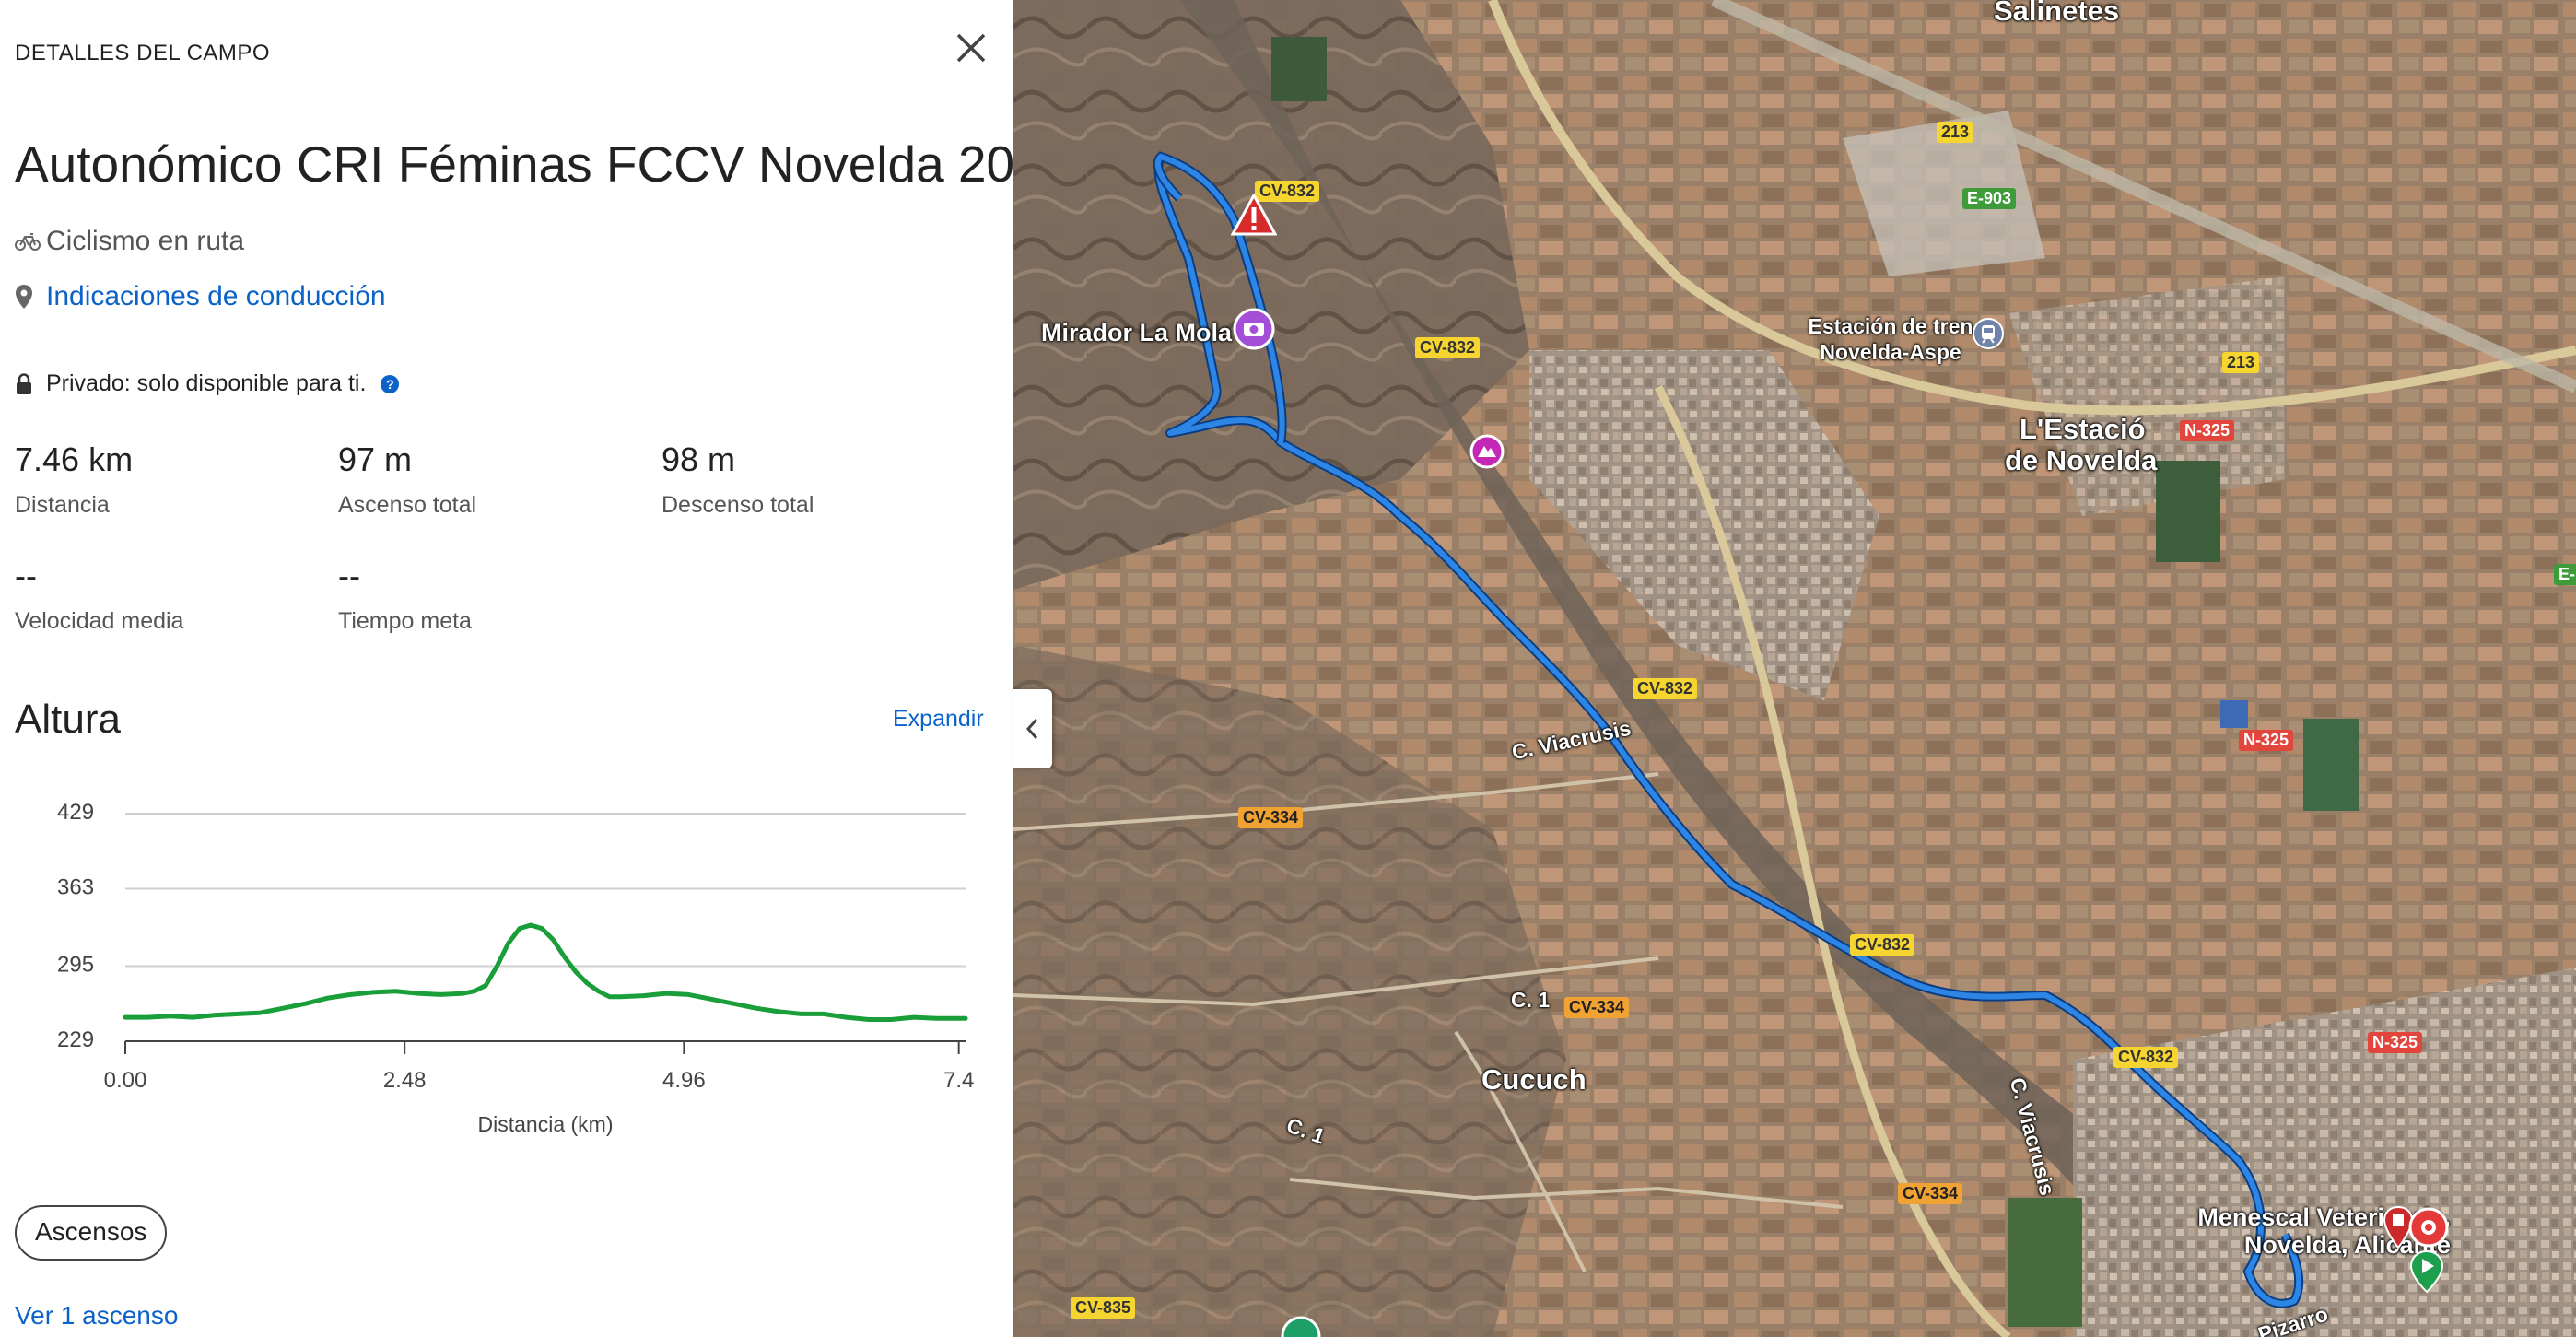 The height and width of the screenshot is (1337, 2576). Describe the element at coordinates (30, 297) in the screenshot. I see `location-pin-icon` at that location.